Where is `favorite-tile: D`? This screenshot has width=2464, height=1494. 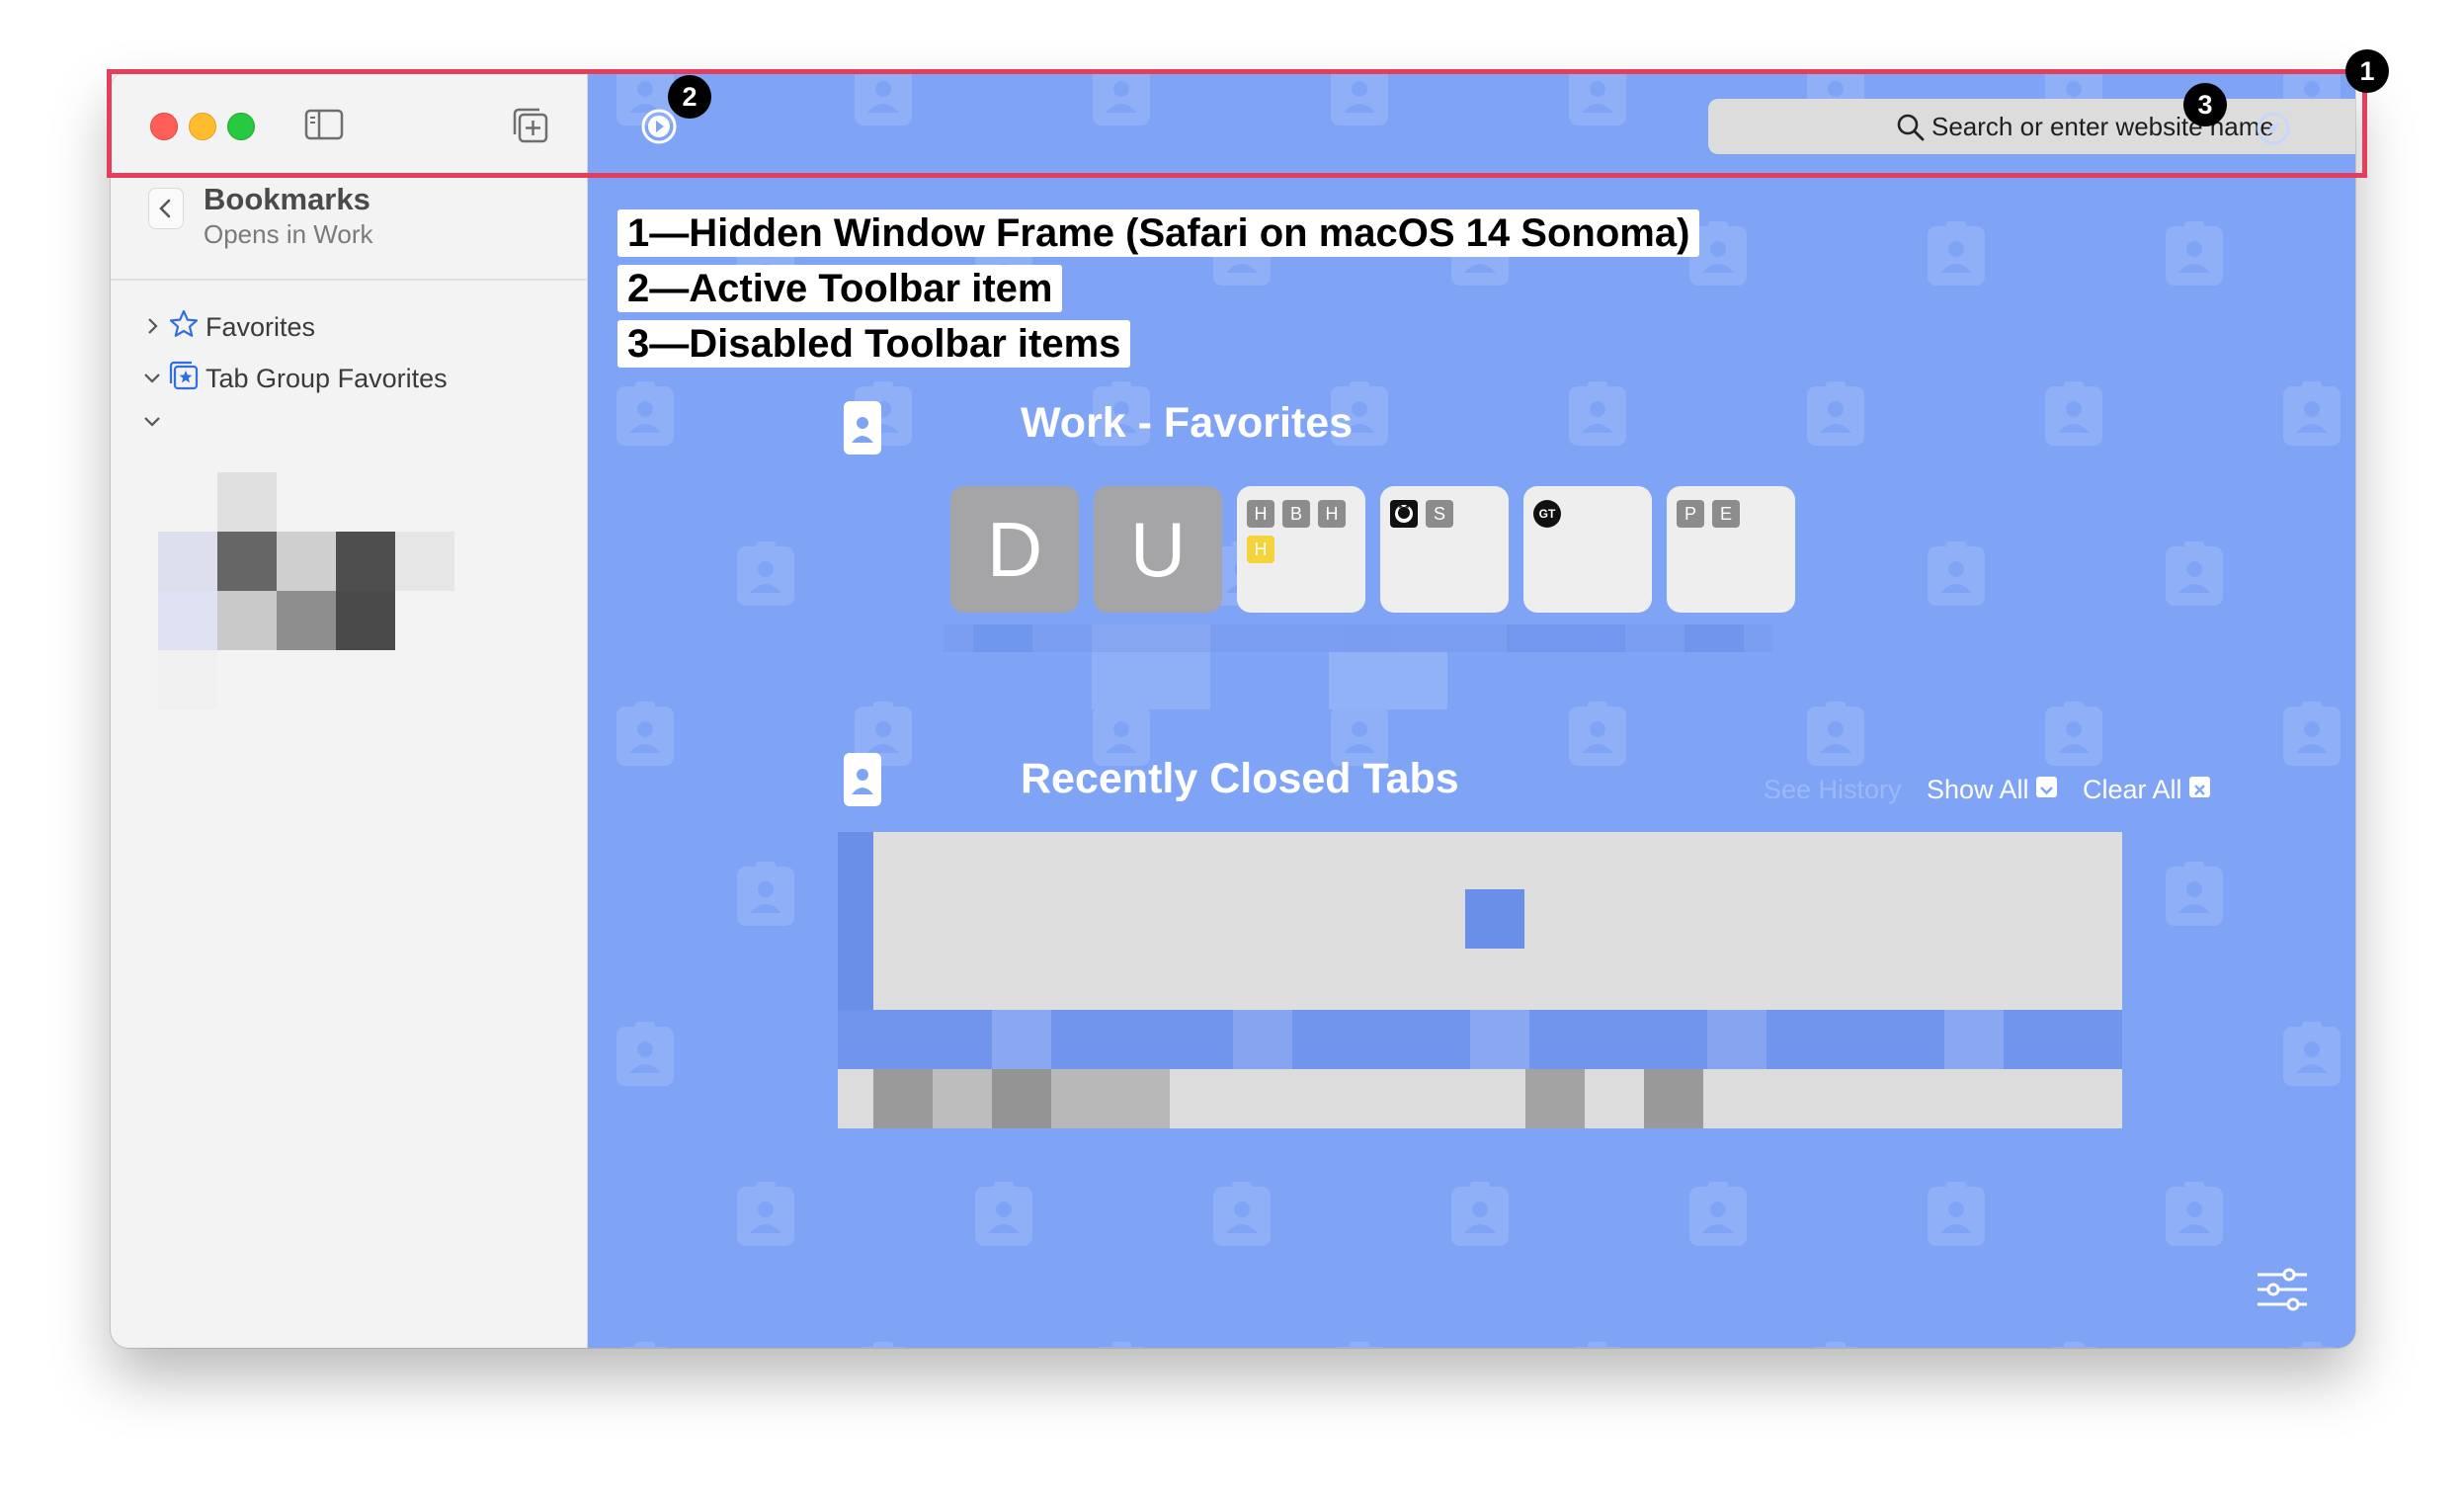 favorite-tile: D is located at coordinates (1014, 549).